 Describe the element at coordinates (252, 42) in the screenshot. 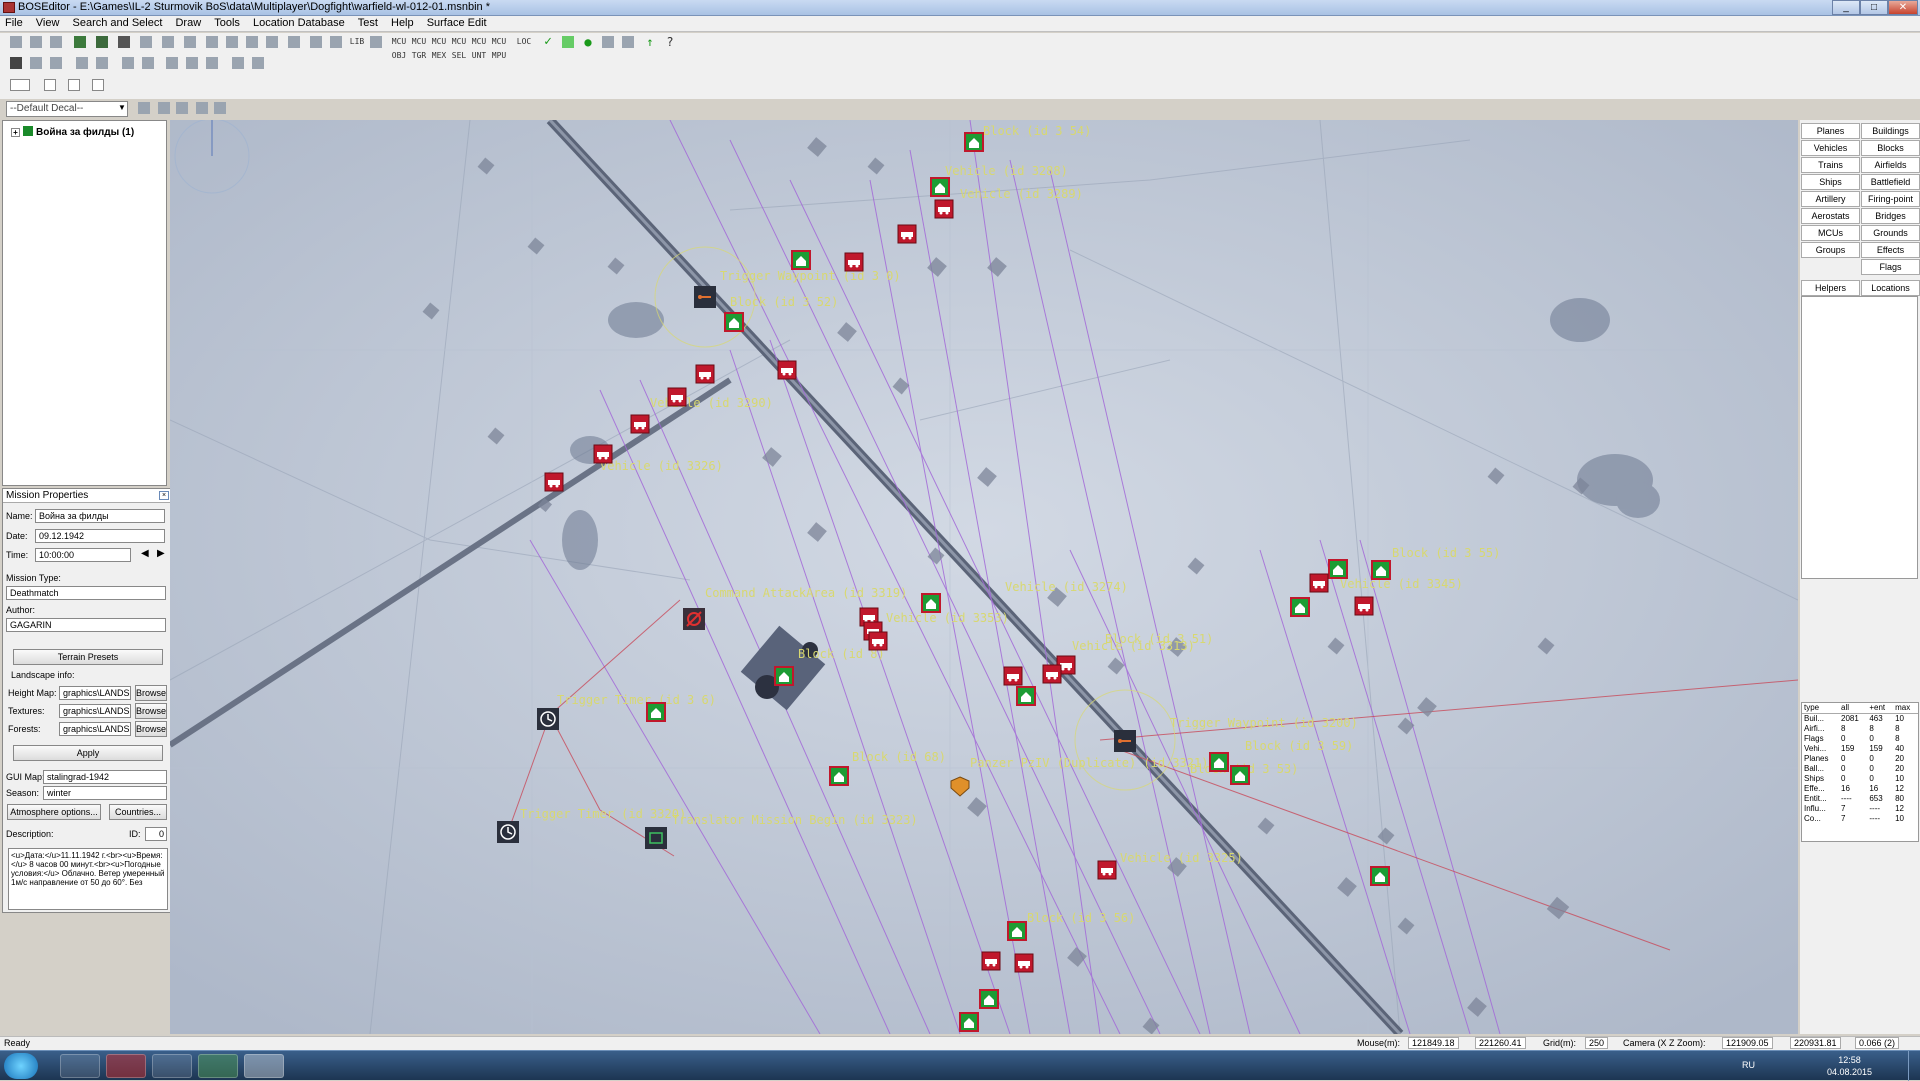

I see `hash-icon` at that location.